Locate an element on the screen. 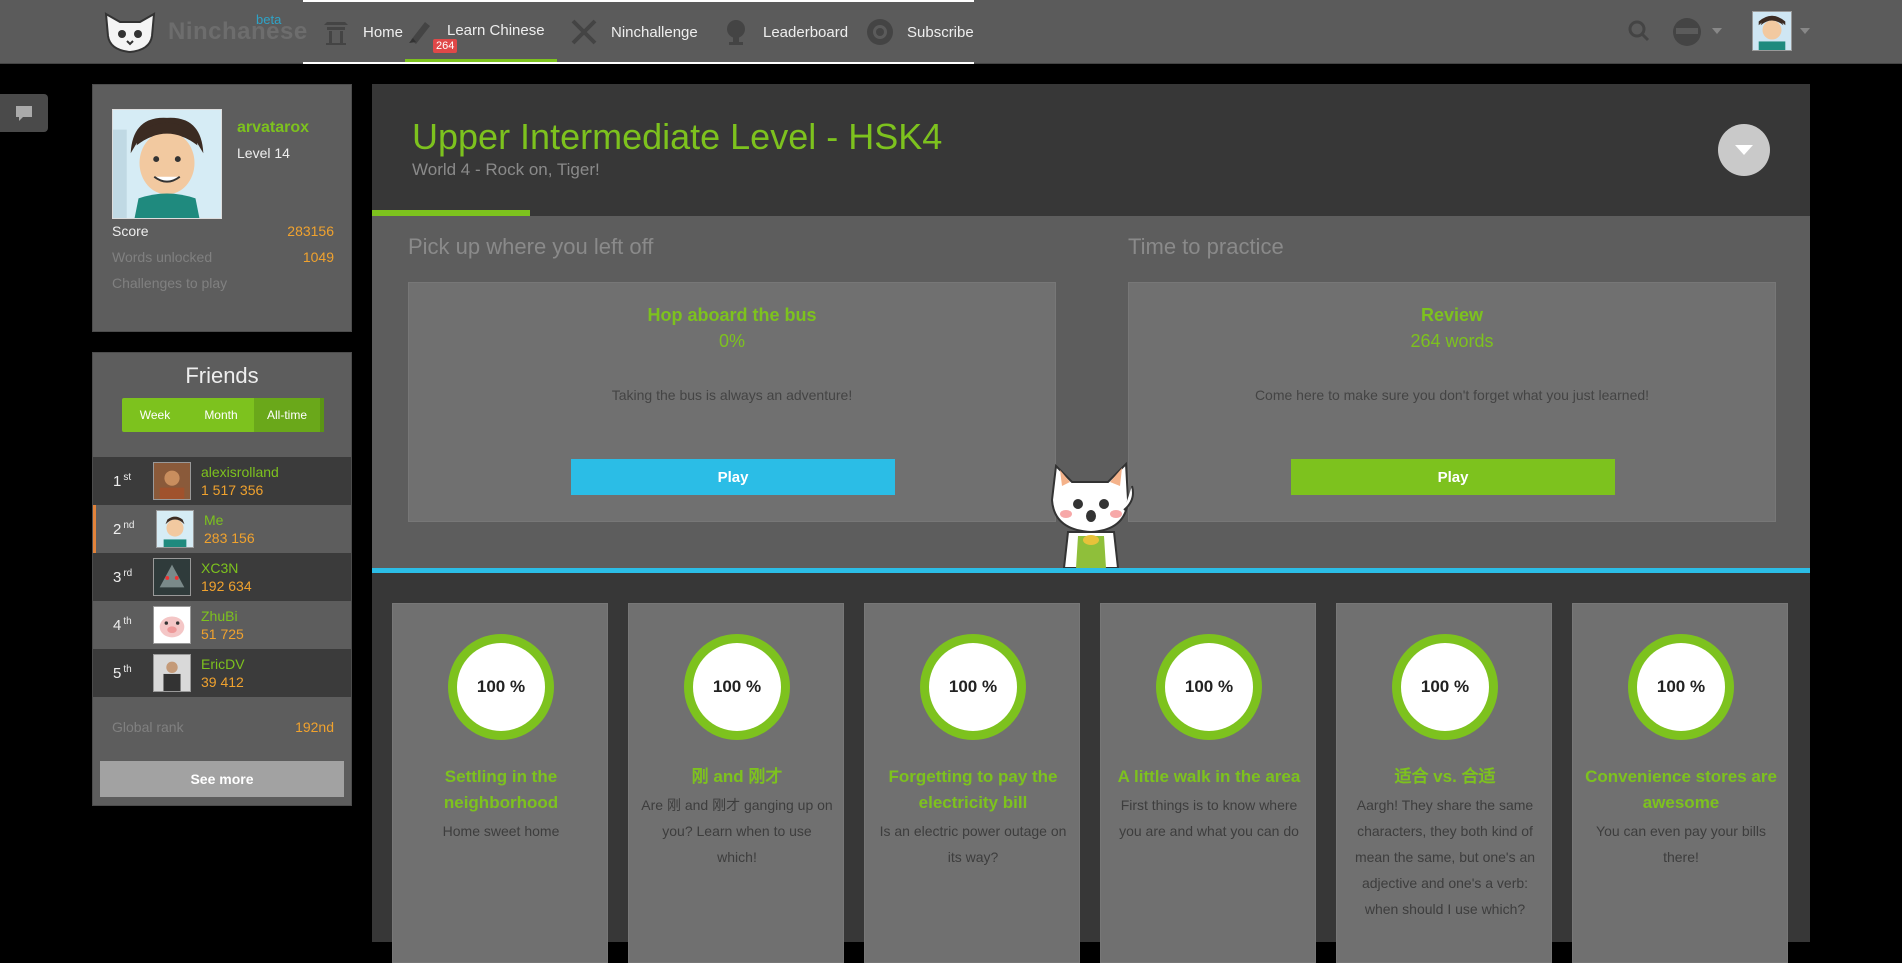 The image size is (1902, 963). global-rank-value: 192nd is located at coordinates (314, 727).